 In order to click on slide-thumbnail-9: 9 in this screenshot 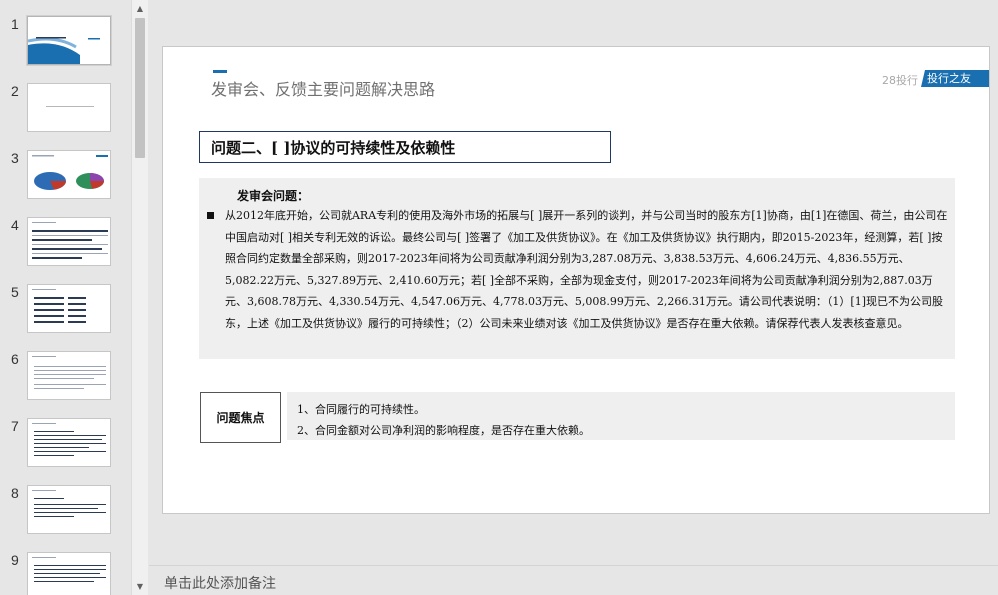, I will do `click(65, 573)`.